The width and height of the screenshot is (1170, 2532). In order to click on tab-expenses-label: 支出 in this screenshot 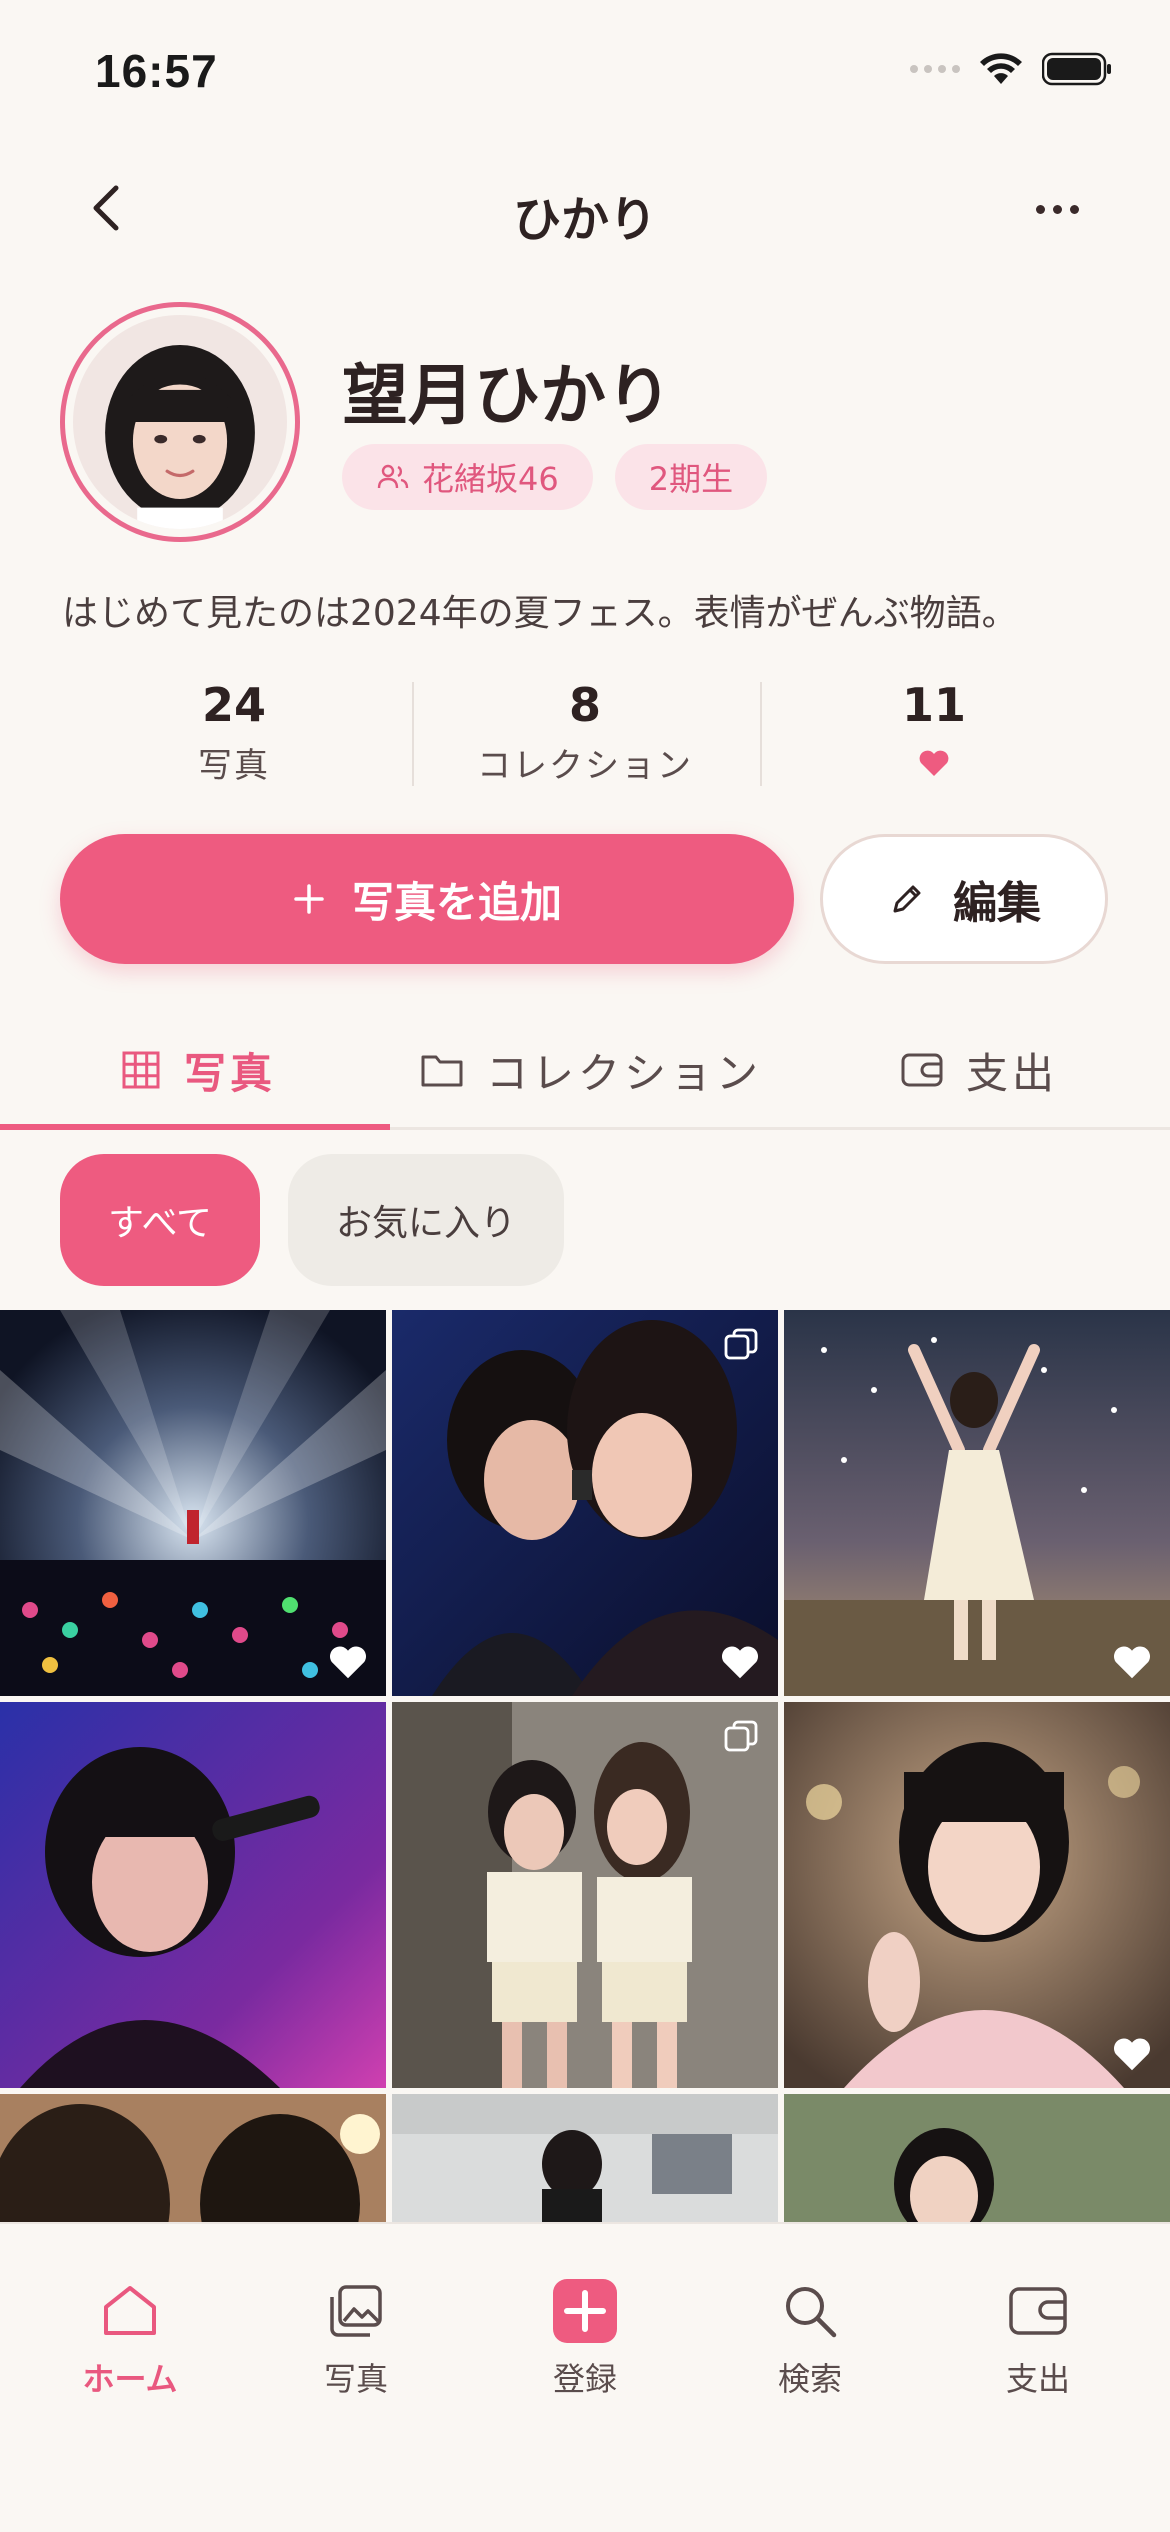, I will do `click(1012, 1073)`.